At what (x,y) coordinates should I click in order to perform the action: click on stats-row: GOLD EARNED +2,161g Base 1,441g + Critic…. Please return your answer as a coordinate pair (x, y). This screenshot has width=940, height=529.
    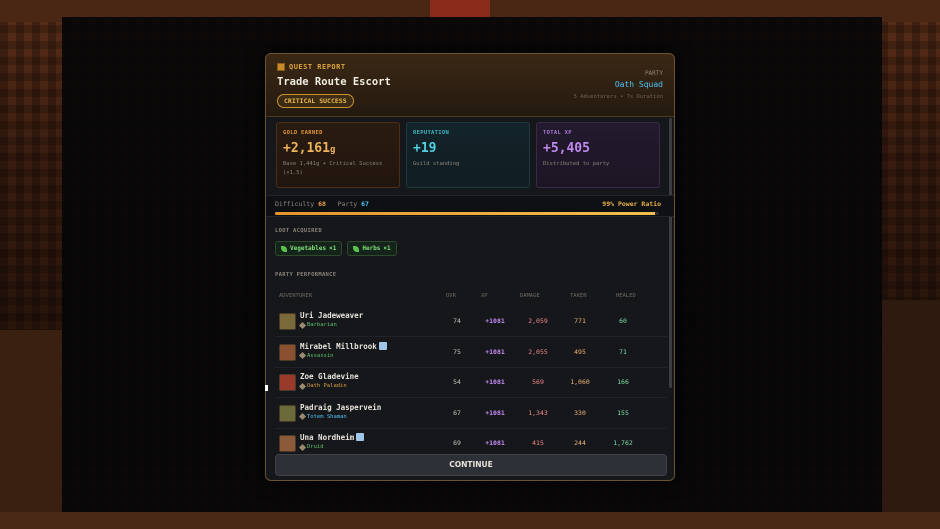
    Looking at the image, I should click on (468, 155).